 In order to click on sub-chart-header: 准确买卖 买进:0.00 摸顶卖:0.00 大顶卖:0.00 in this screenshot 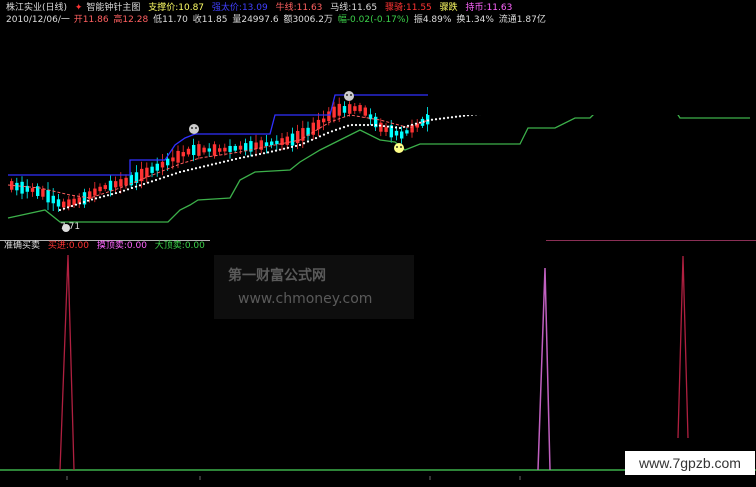, I will do `click(107, 246)`.